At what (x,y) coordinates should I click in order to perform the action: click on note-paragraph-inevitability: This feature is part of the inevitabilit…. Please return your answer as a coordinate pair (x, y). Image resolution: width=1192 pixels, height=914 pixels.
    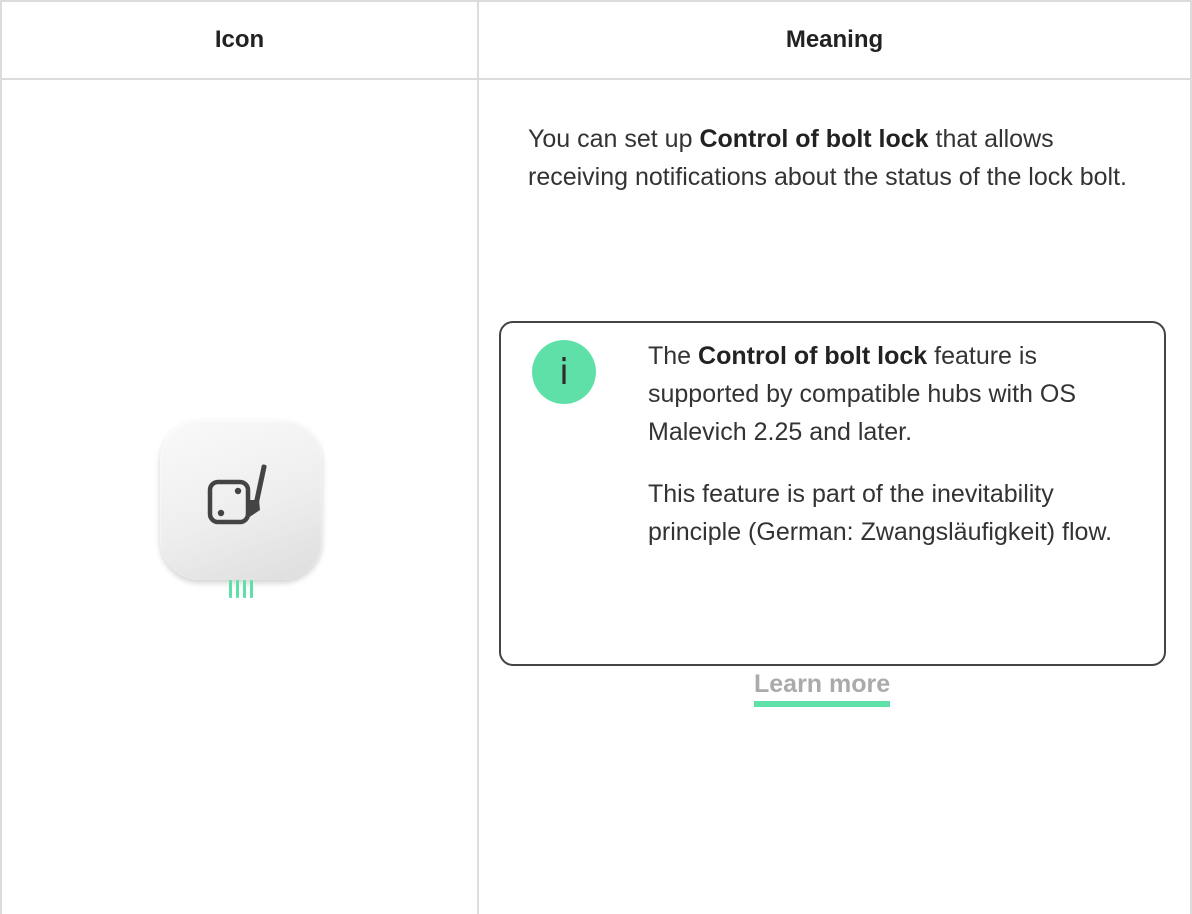
    Looking at the image, I should click on (880, 513).